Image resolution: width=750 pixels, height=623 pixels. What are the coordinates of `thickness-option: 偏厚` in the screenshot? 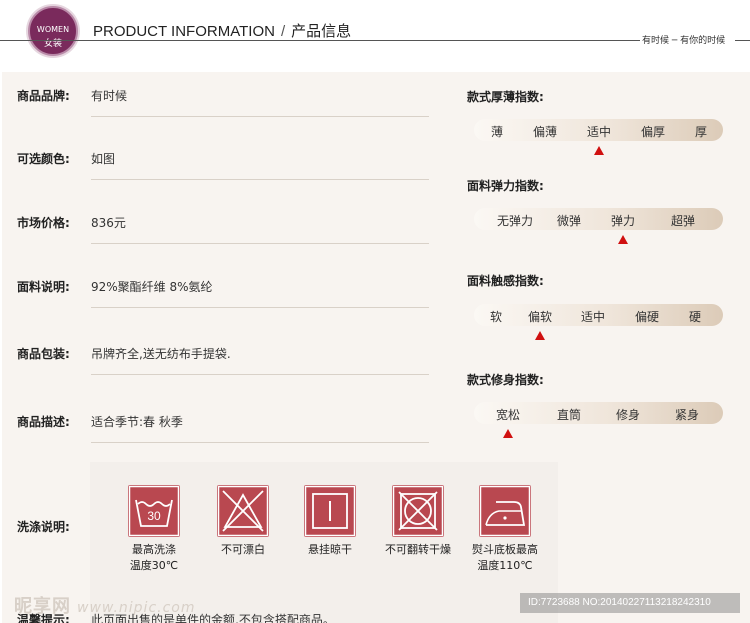 It's located at (653, 132).